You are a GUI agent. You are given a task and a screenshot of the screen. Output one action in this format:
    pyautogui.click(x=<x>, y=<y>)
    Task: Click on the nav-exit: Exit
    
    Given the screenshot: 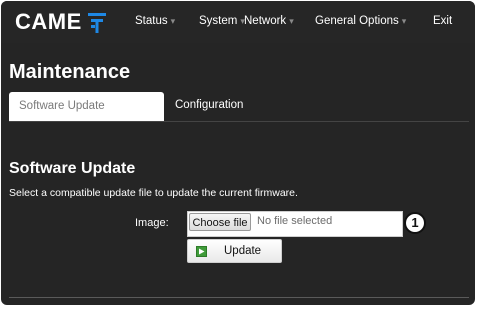 What is the action you would take?
    pyautogui.click(x=442, y=21)
    